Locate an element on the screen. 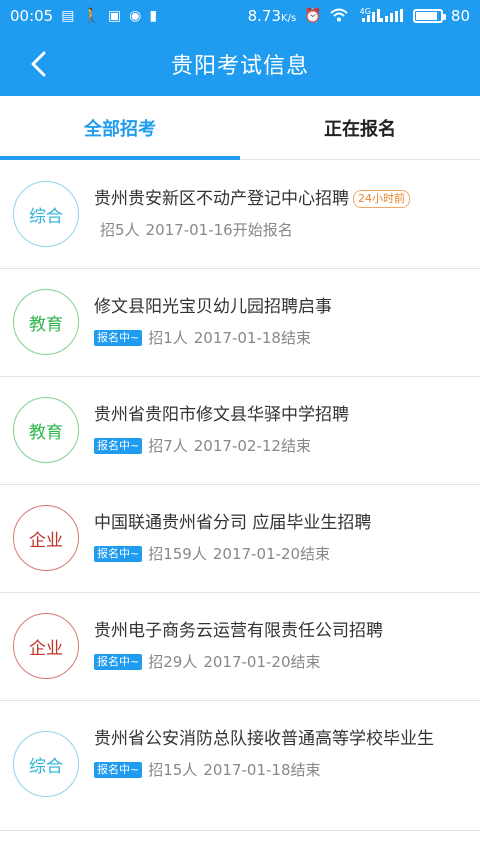 Image resolution: width=480 pixels, height=853 pixels. item-title: 贵州电子商务云运营有限责任公司招聘 is located at coordinates (238, 631).